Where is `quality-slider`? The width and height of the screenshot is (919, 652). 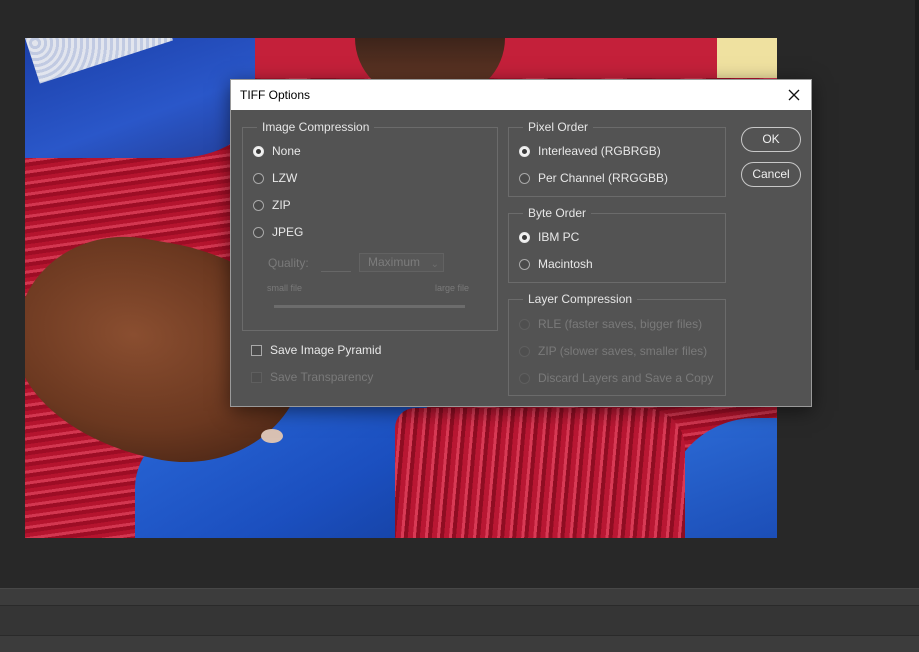
quality-slider is located at coordinates (369, 306).